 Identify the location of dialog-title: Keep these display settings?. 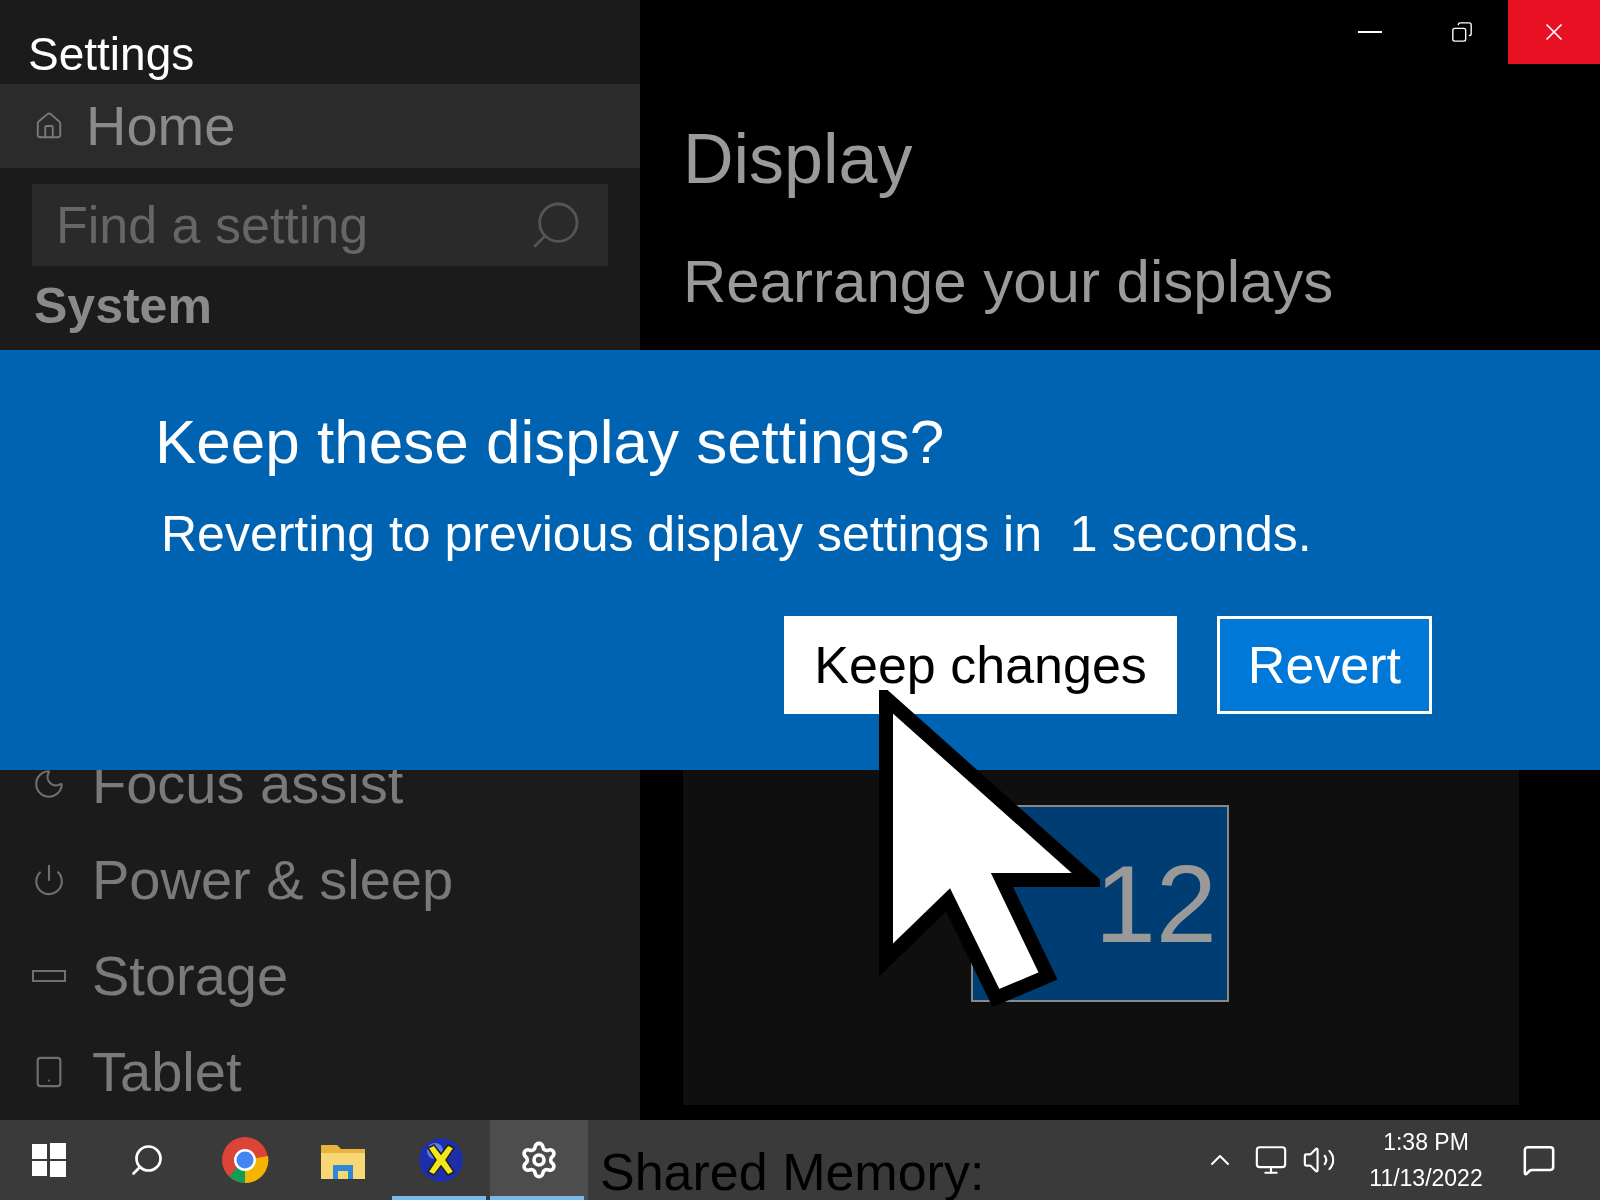
(550, 442).